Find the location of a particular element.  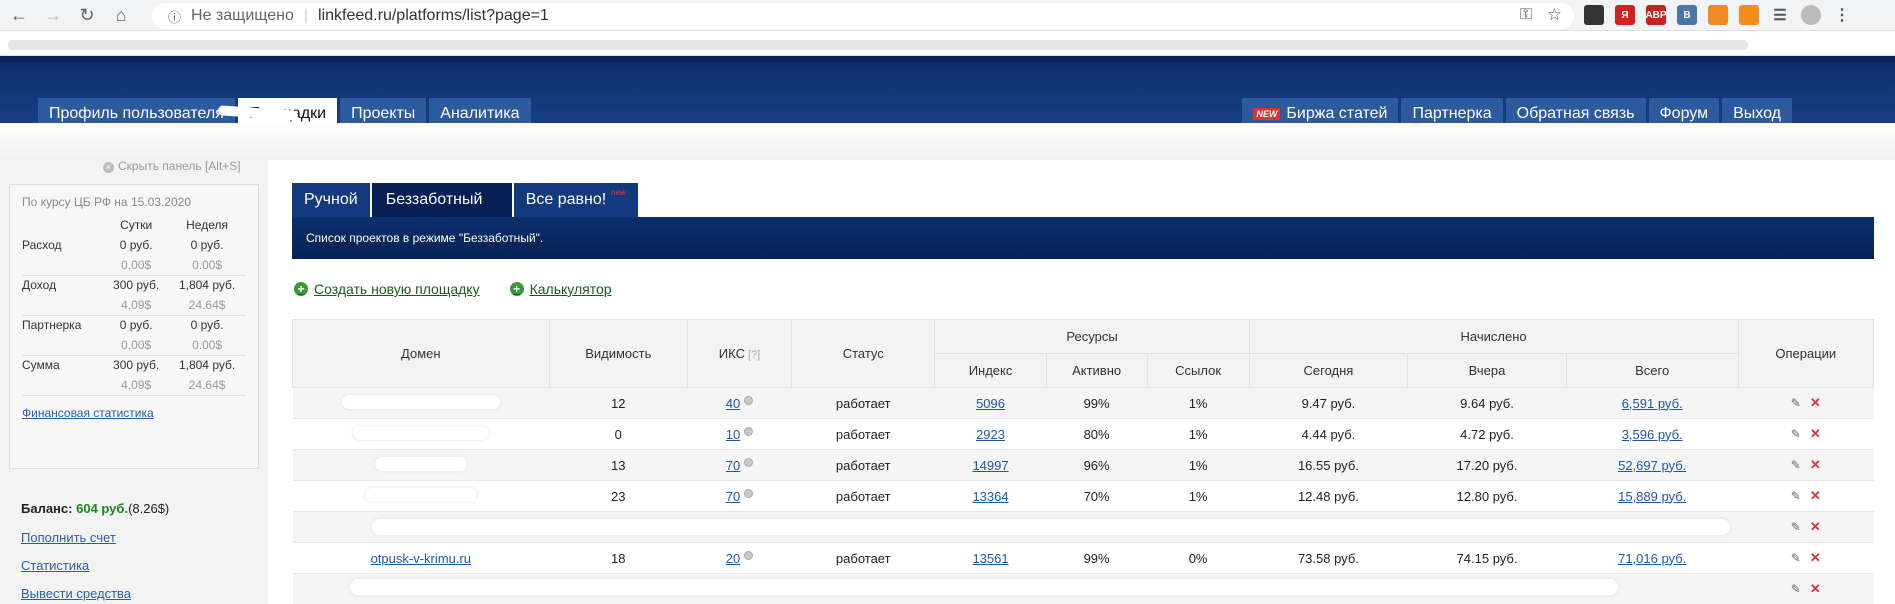

bookmarks-bar is located at coordinates (947, 43).